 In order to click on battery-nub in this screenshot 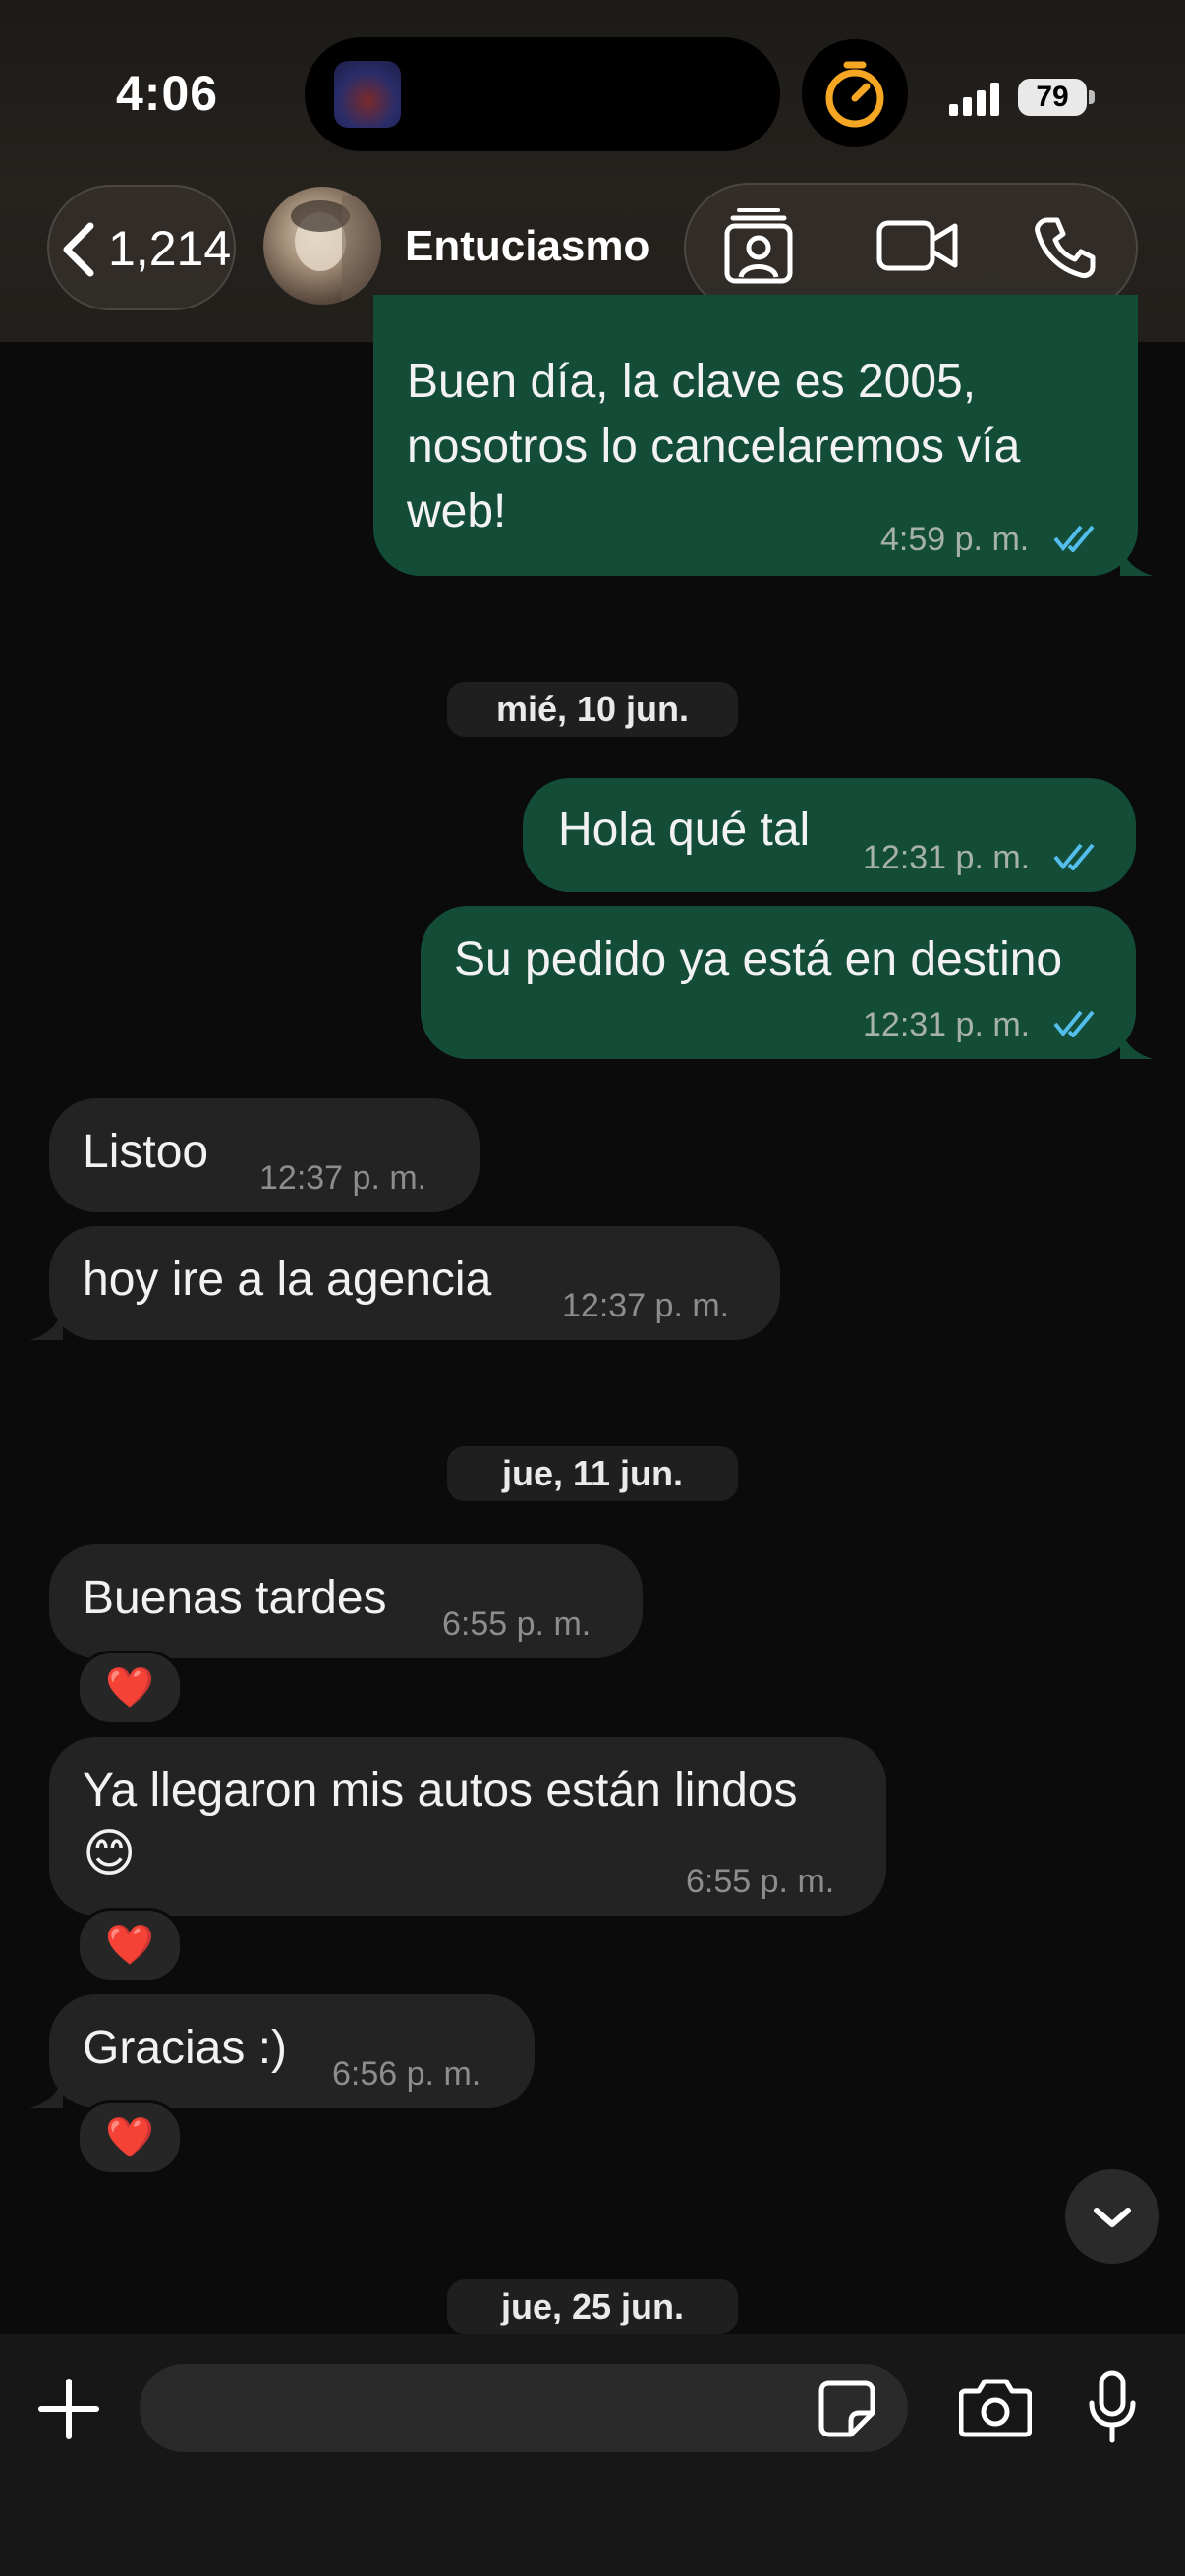, I will do `click(1092, 97)`.